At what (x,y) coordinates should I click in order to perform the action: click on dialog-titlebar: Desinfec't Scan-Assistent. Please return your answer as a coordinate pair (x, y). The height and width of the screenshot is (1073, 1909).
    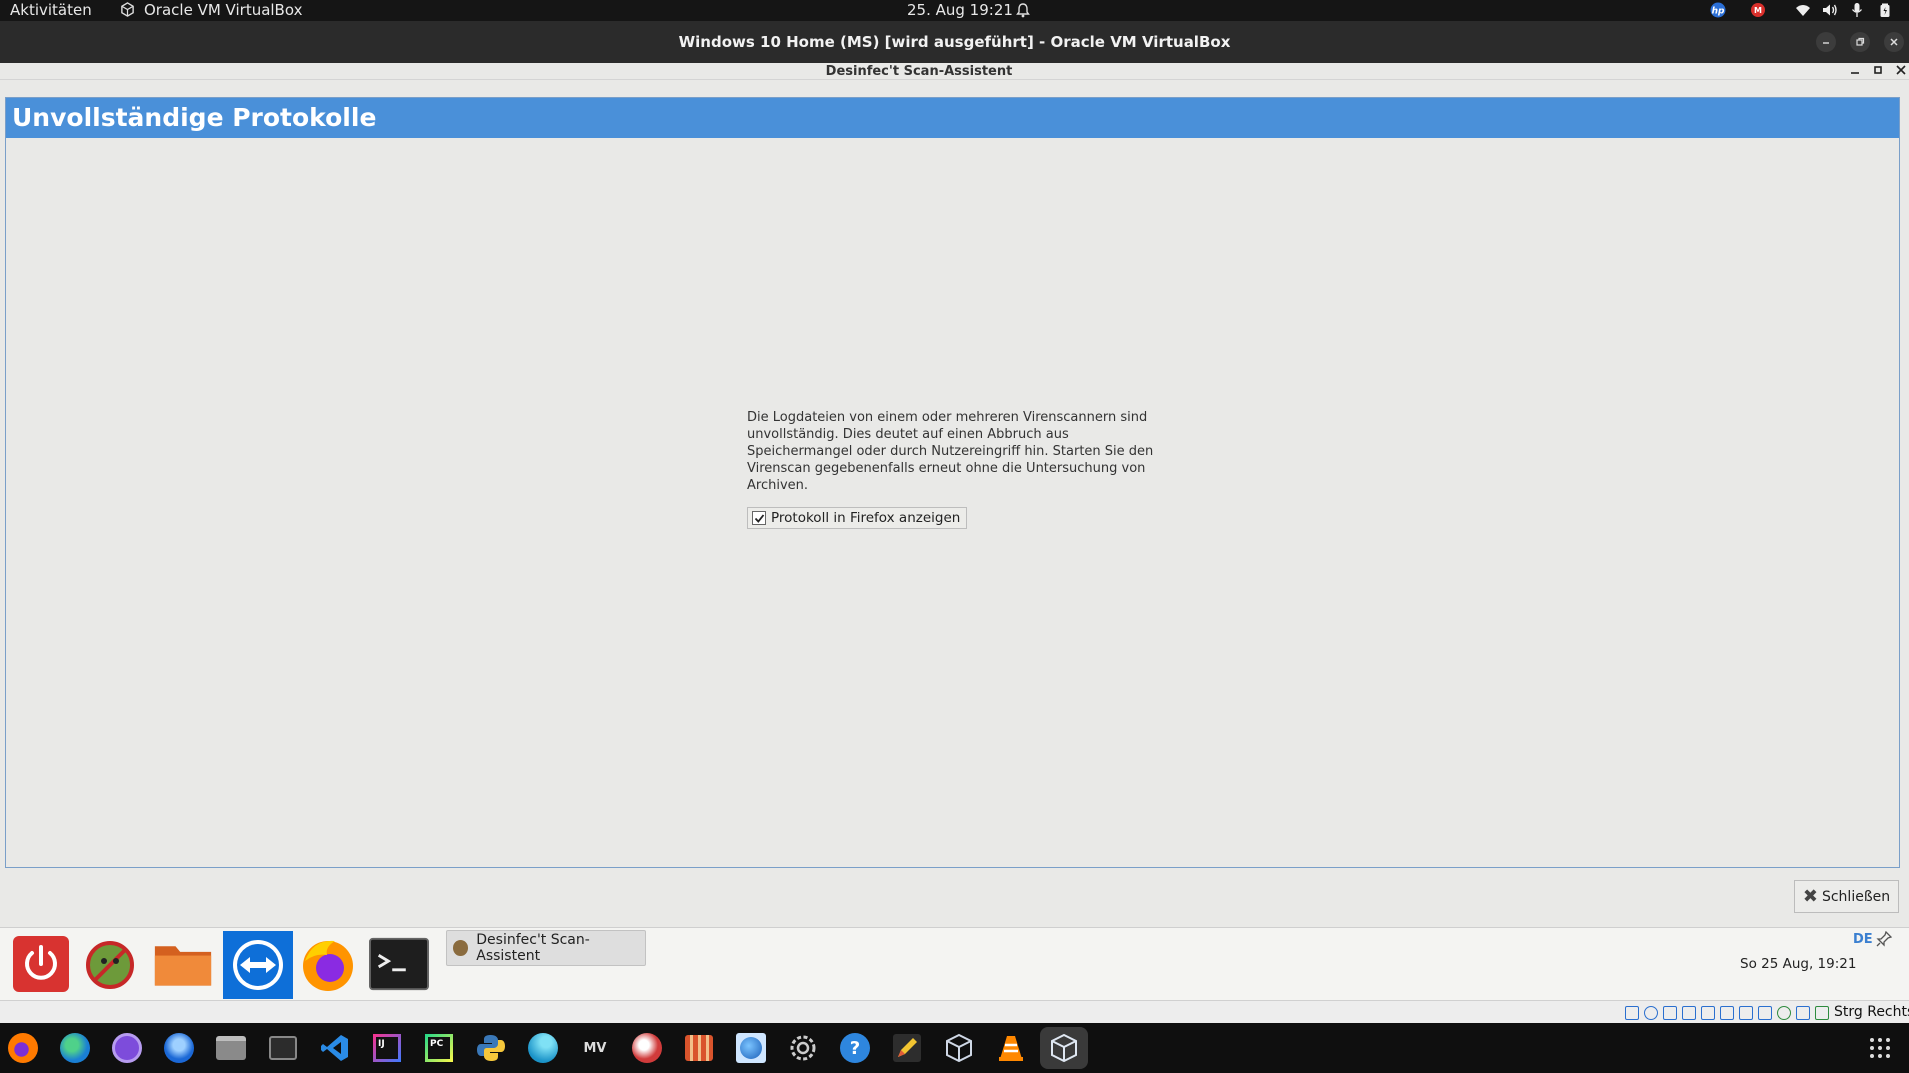
    Looking at the image, I should click on (954, 71).